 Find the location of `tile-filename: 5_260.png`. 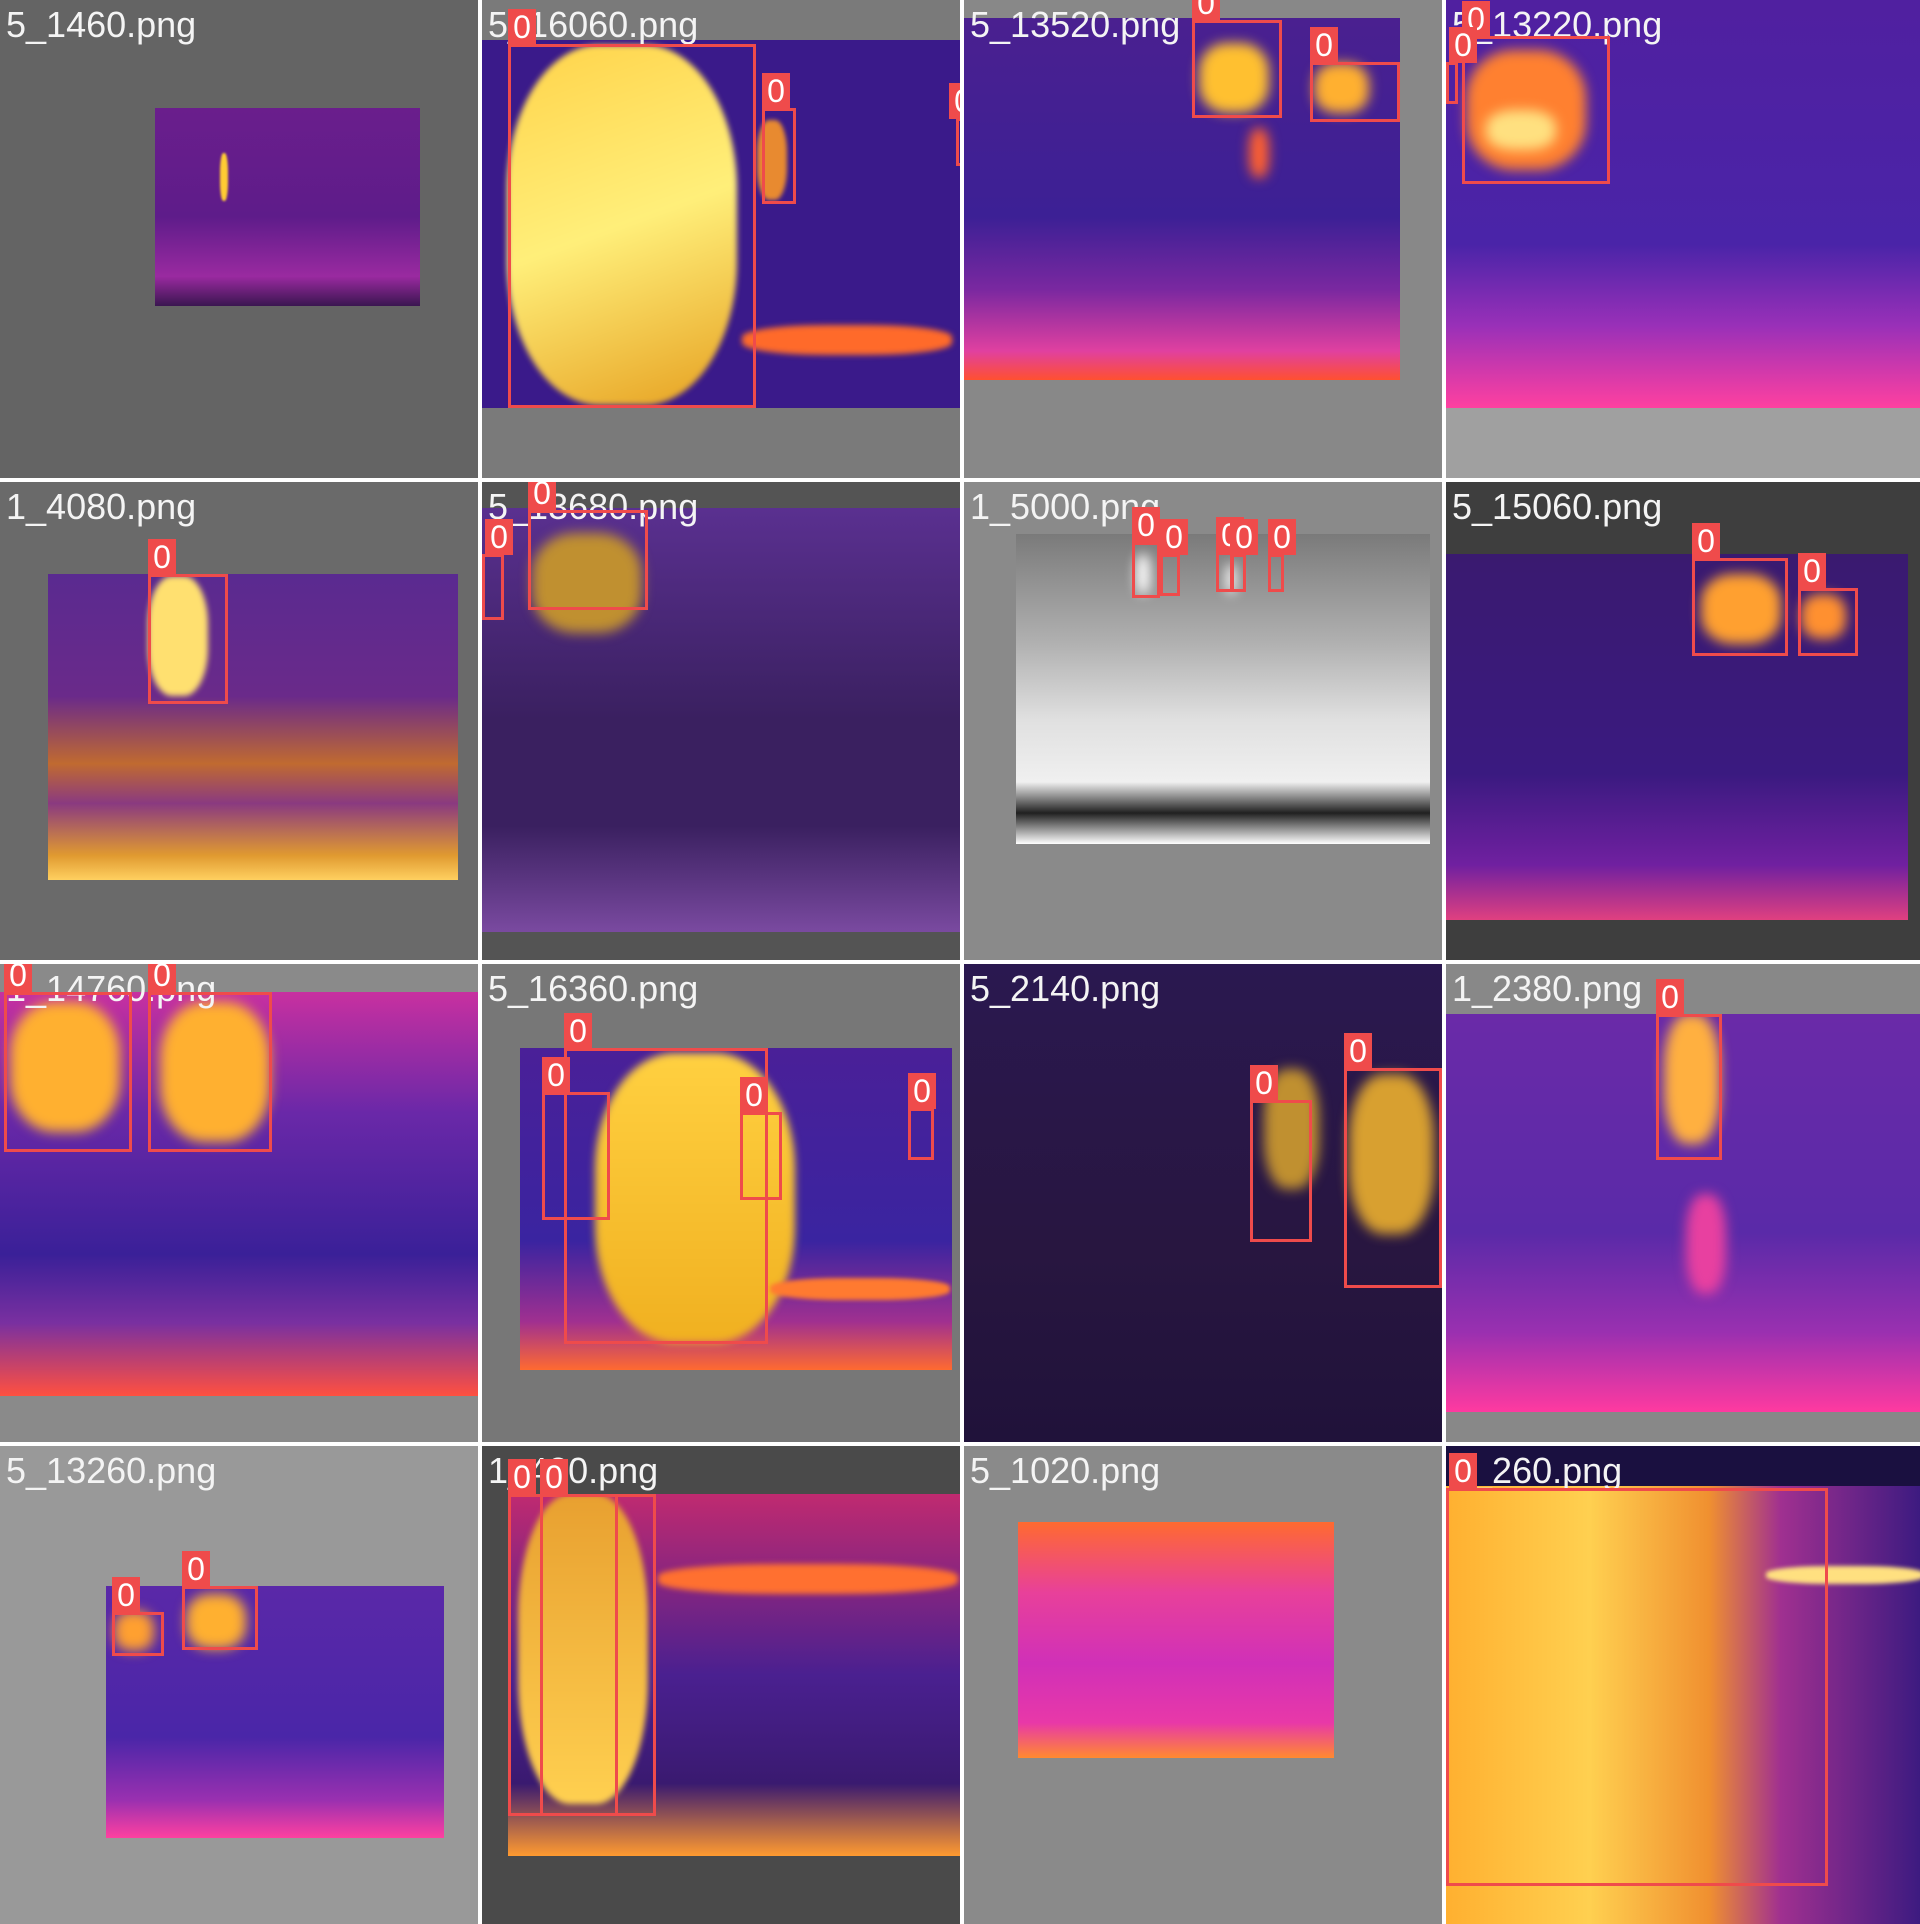

tile-filename: 5_260.png is located at coordinates (1537, 1470).